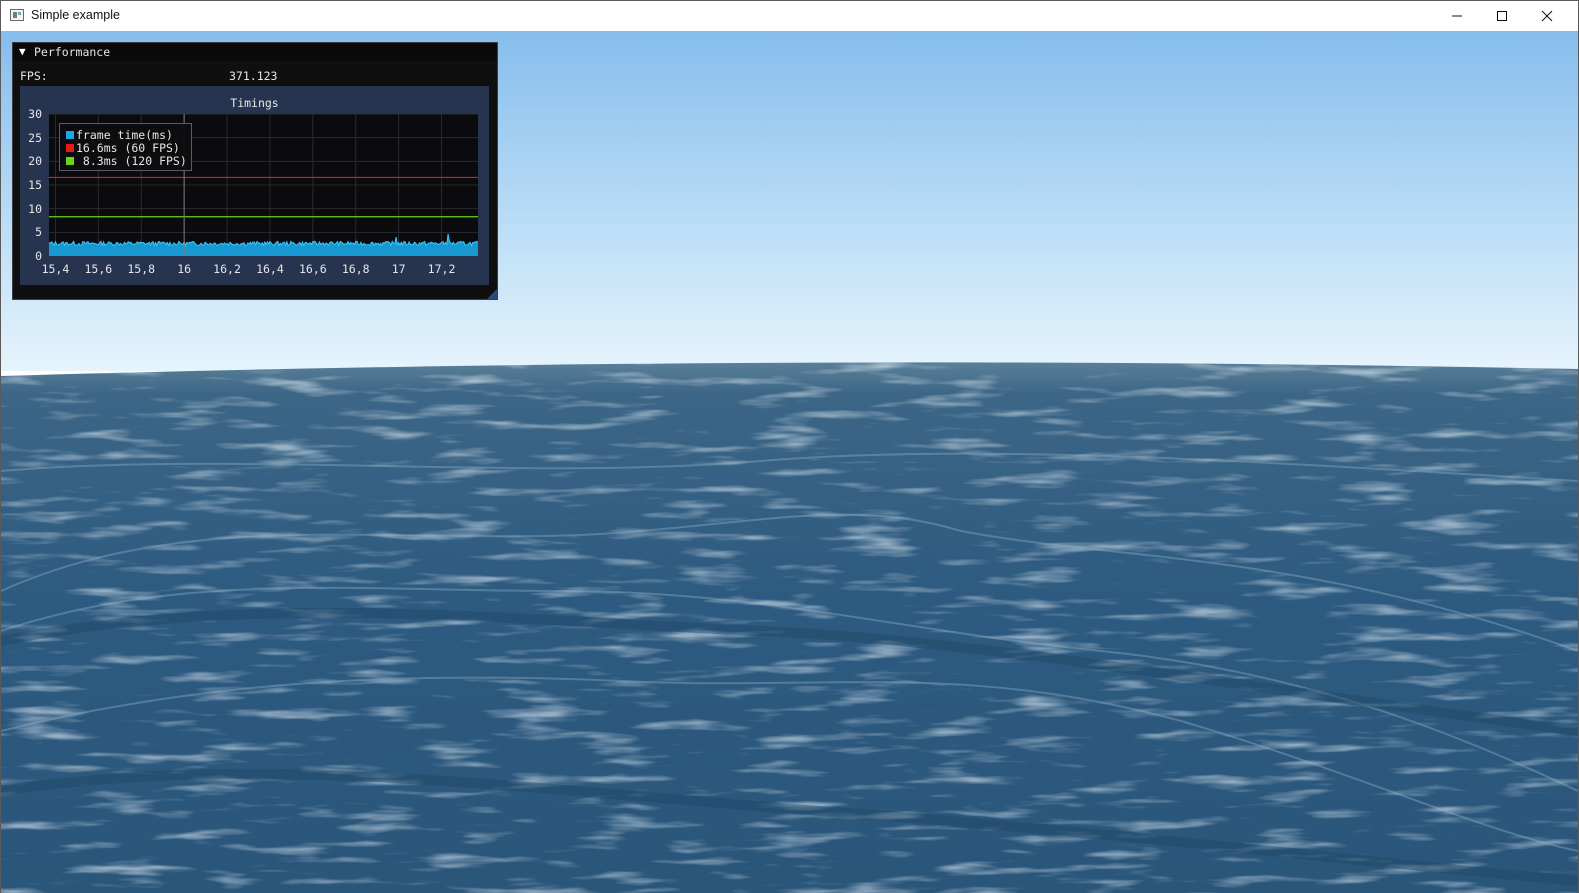 The height and width of the screenshot is (893, 1579). Describe the element at coordinates (35, 208) in the screenshot. I see `y-tick-label: 10` at that location.